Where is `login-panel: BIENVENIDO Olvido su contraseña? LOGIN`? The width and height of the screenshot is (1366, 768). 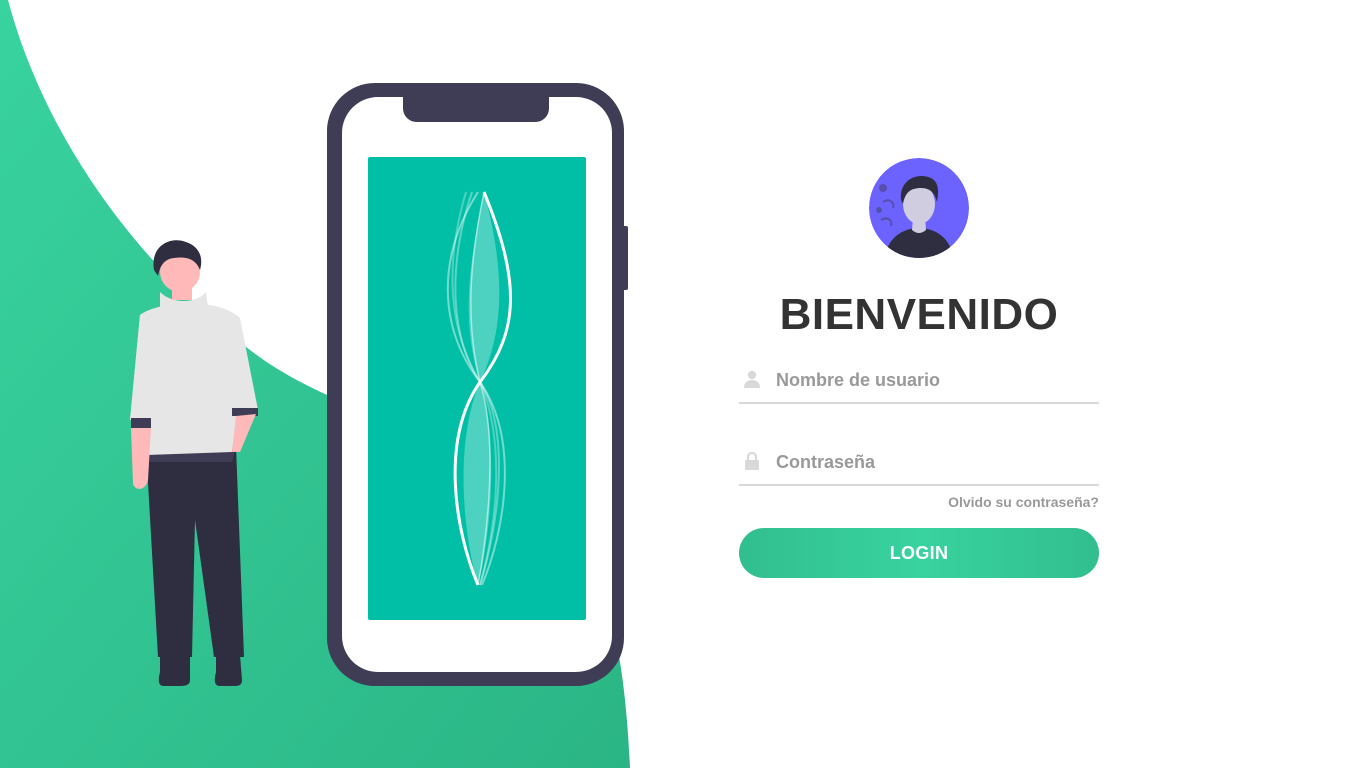 login-panel: BIENVENIDO Olvido su contraseña? LOGIN is located at coordinates (919, 368).